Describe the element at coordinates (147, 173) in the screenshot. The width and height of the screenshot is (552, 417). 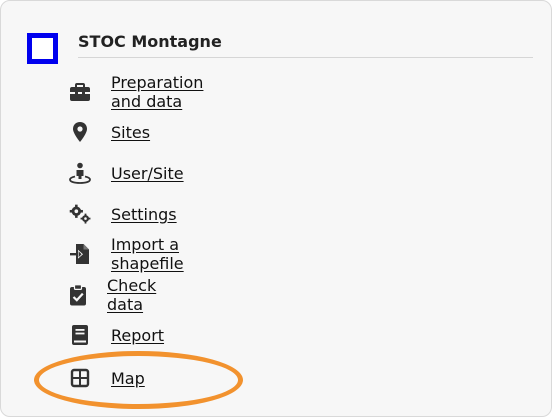
I see `menu-item-label: User/Site` at that location.